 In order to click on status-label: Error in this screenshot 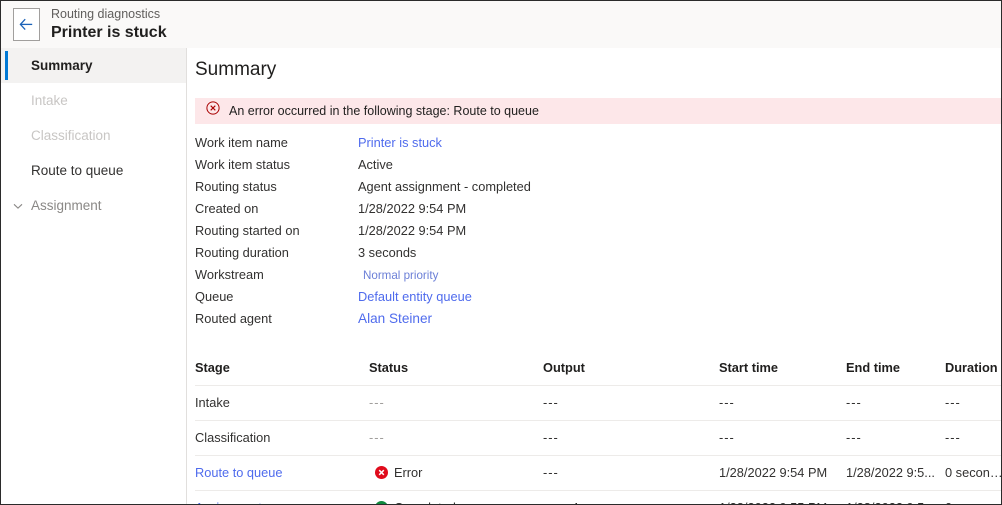, I will do `click(408, 473)`.